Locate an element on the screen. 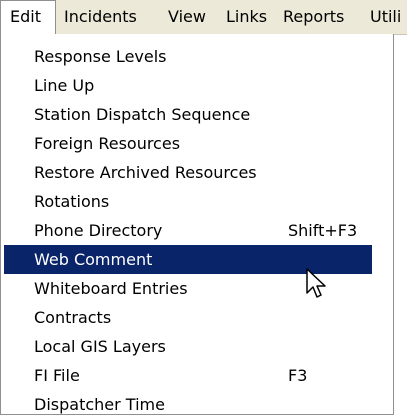 This screenshot has height=415, width=407. menu-links: Links is located at coordinates (246, 17).